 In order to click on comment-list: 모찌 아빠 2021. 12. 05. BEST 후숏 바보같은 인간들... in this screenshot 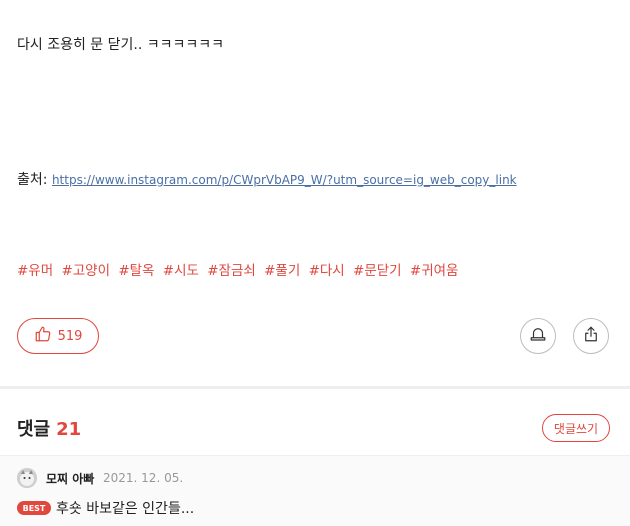, I will do `click(315, 490)`.